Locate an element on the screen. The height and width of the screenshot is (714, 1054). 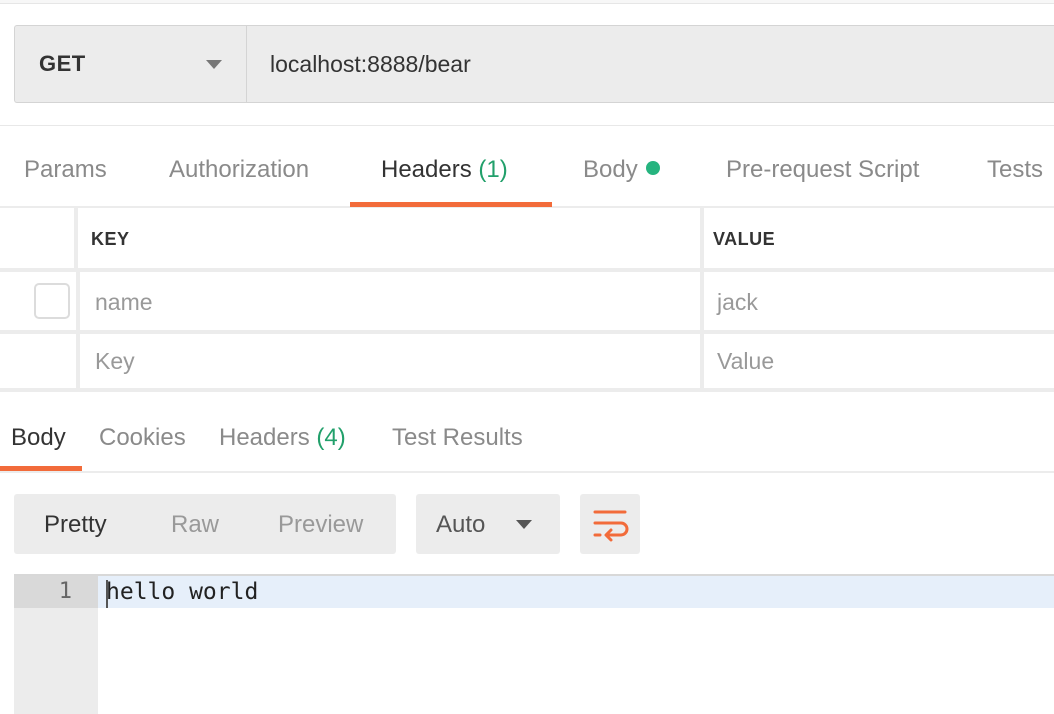
header-value-input: jack is located at coordinates (737, 302).